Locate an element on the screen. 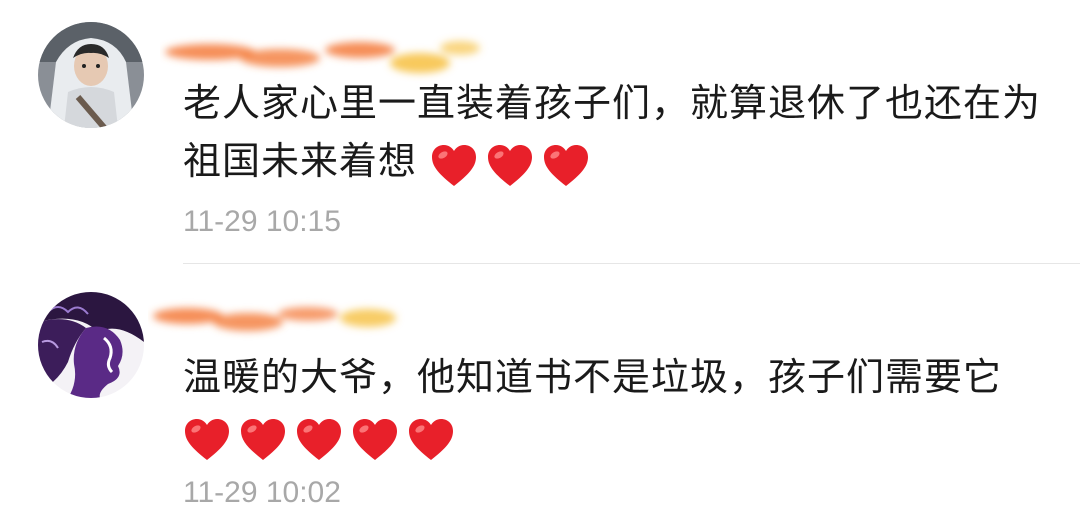 The width and height of the screenshot is (1080, 530). comment-timestamp: 11-29 10:15 is located at coordinates (262, 221).